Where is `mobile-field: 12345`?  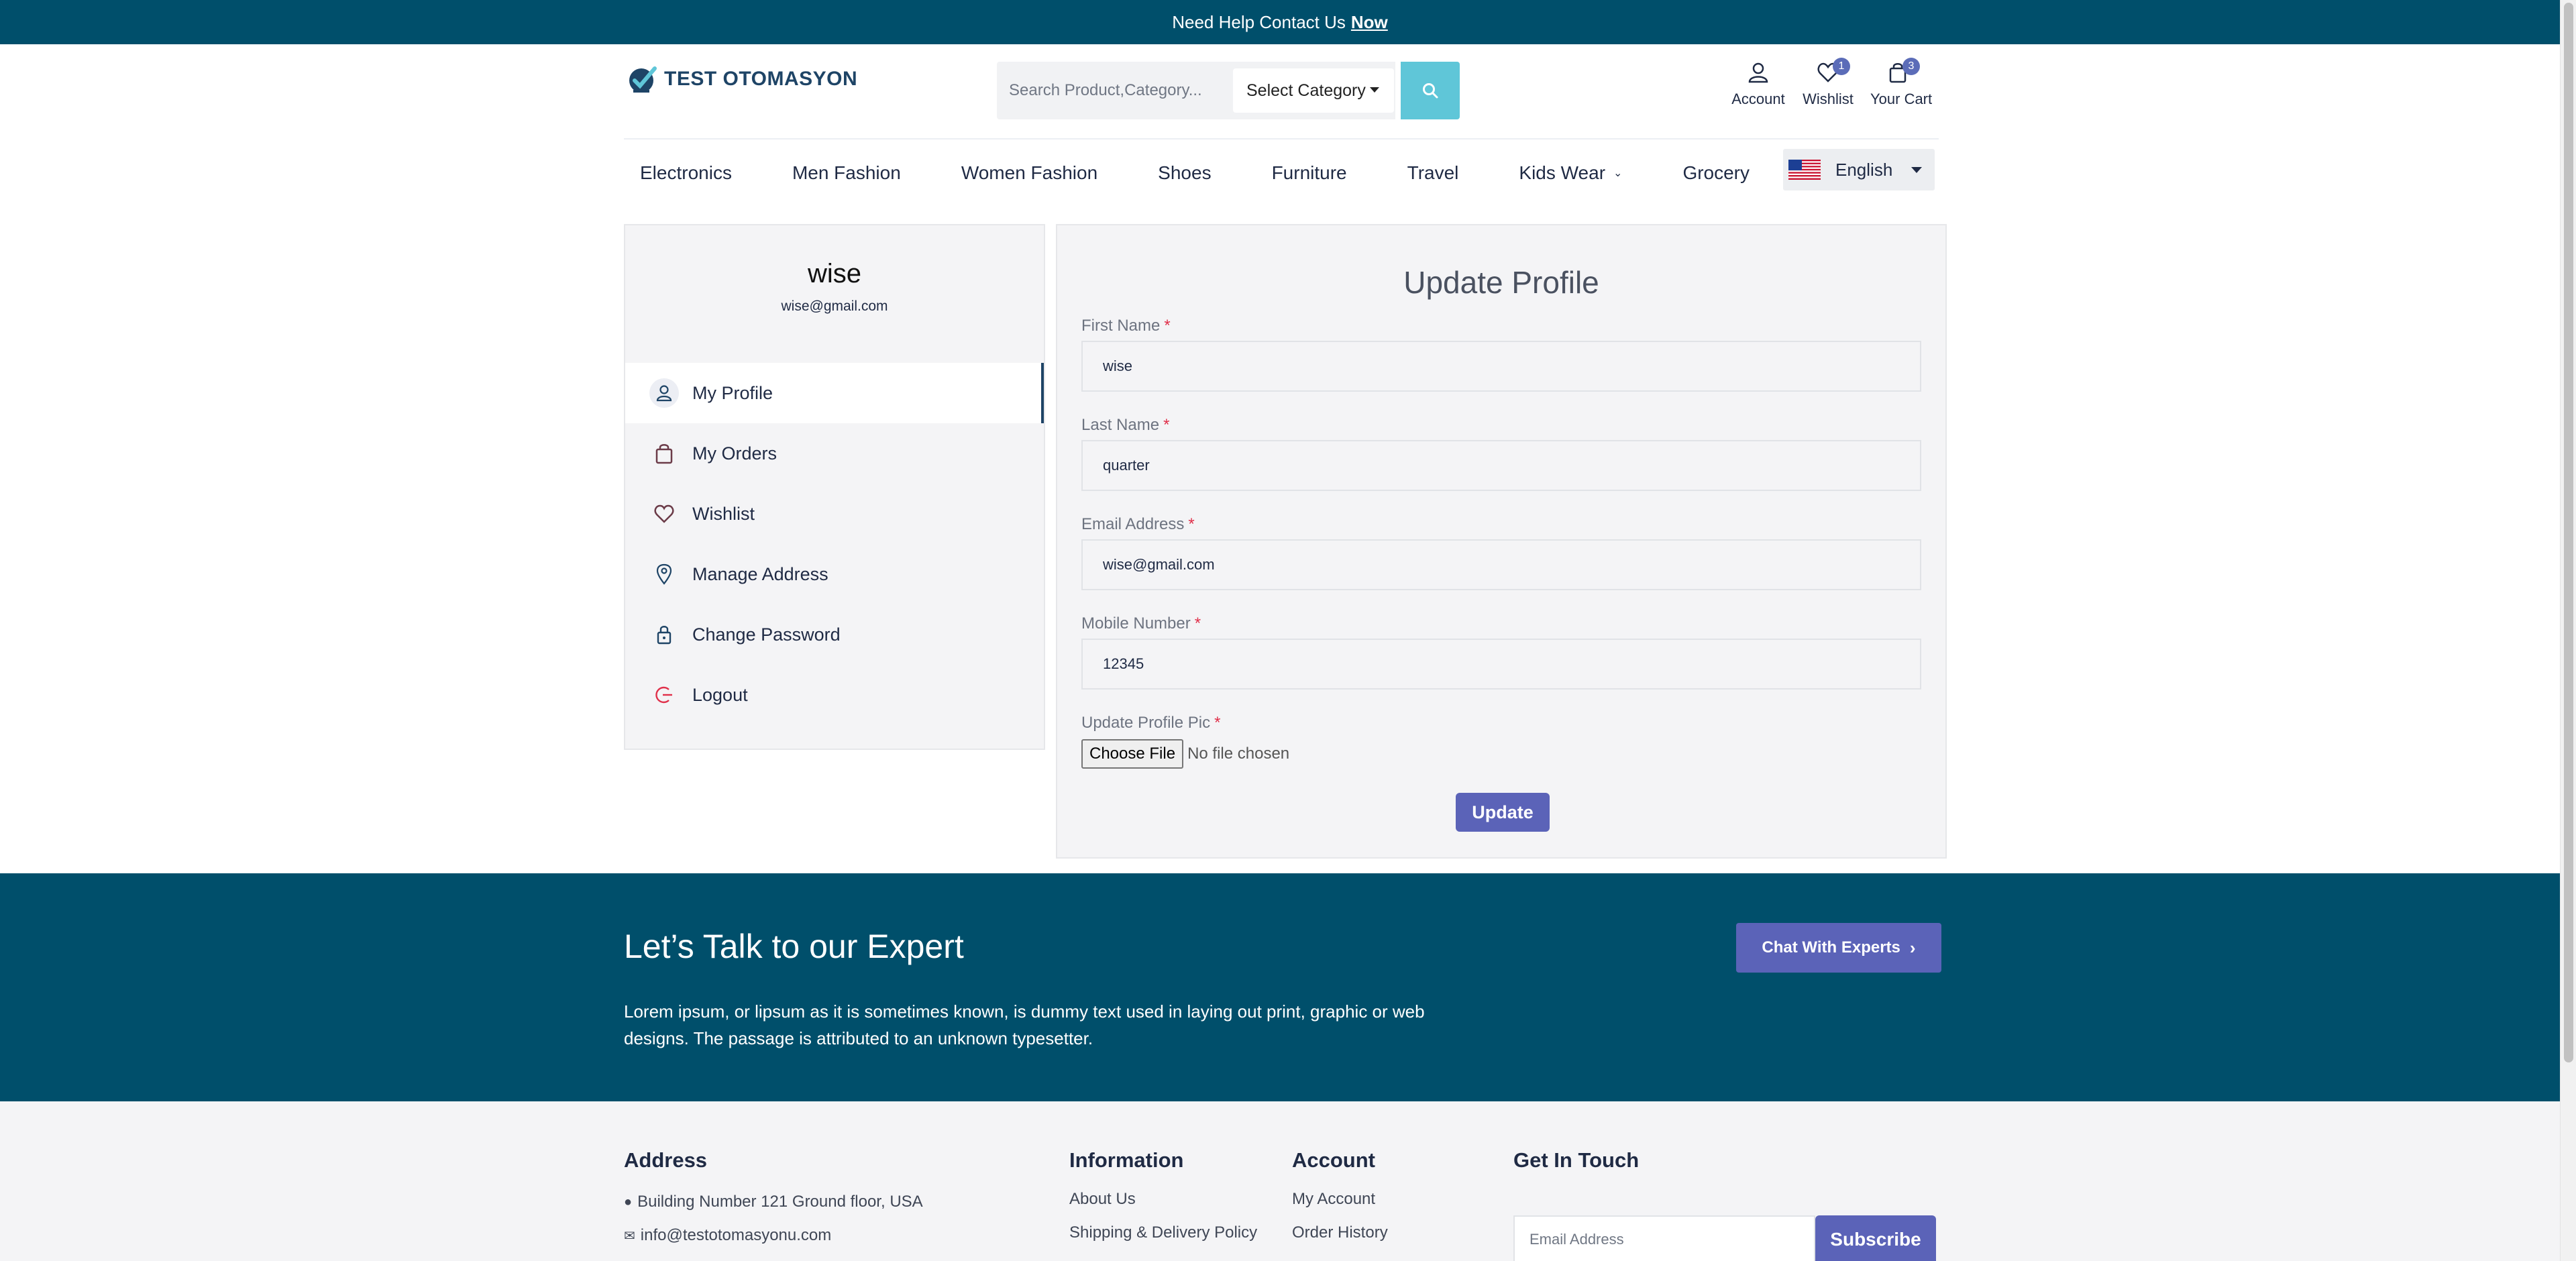 mobile-field: 12345 is located at coordinates (1501, 664).